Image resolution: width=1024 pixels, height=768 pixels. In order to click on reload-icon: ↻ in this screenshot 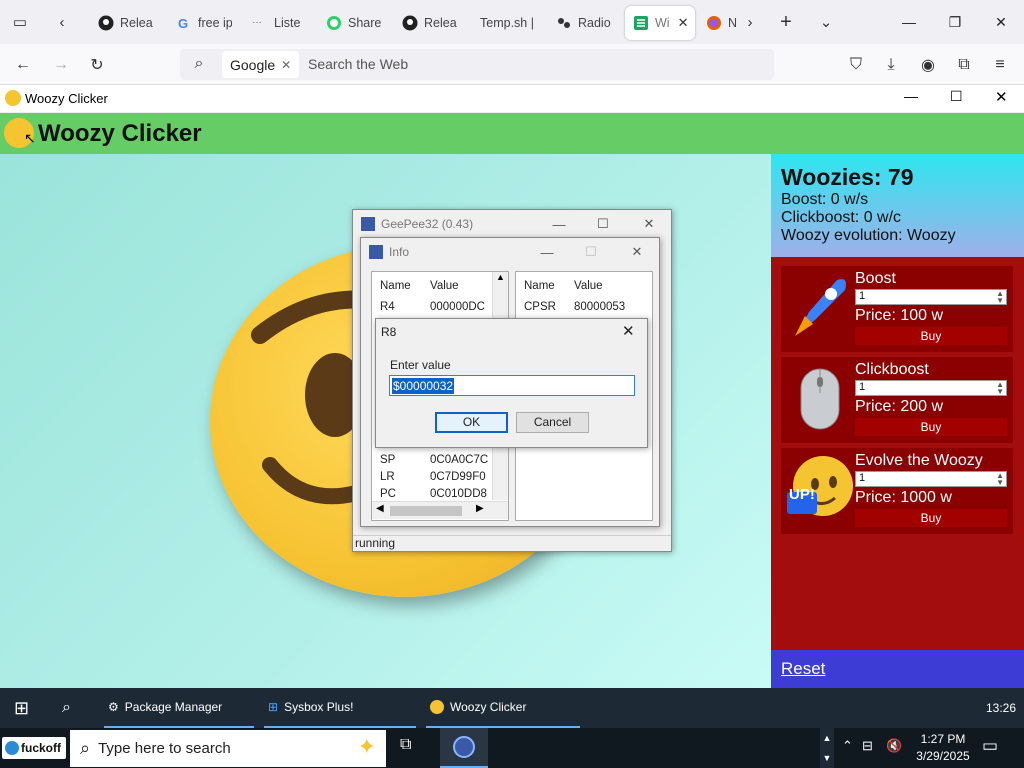, I will do `click(97, 65)`.